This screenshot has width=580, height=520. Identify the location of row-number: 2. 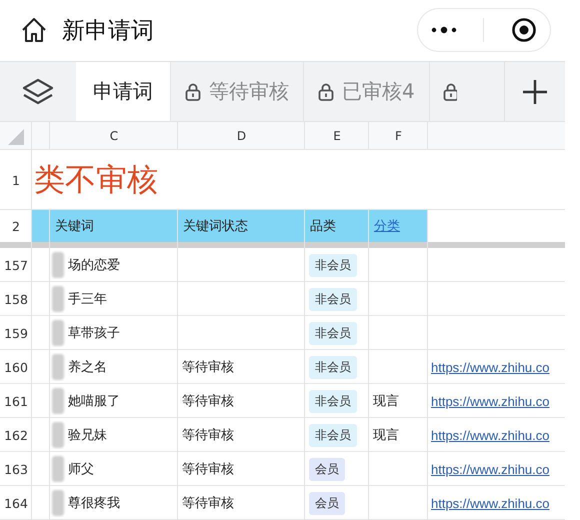
(16, 227).